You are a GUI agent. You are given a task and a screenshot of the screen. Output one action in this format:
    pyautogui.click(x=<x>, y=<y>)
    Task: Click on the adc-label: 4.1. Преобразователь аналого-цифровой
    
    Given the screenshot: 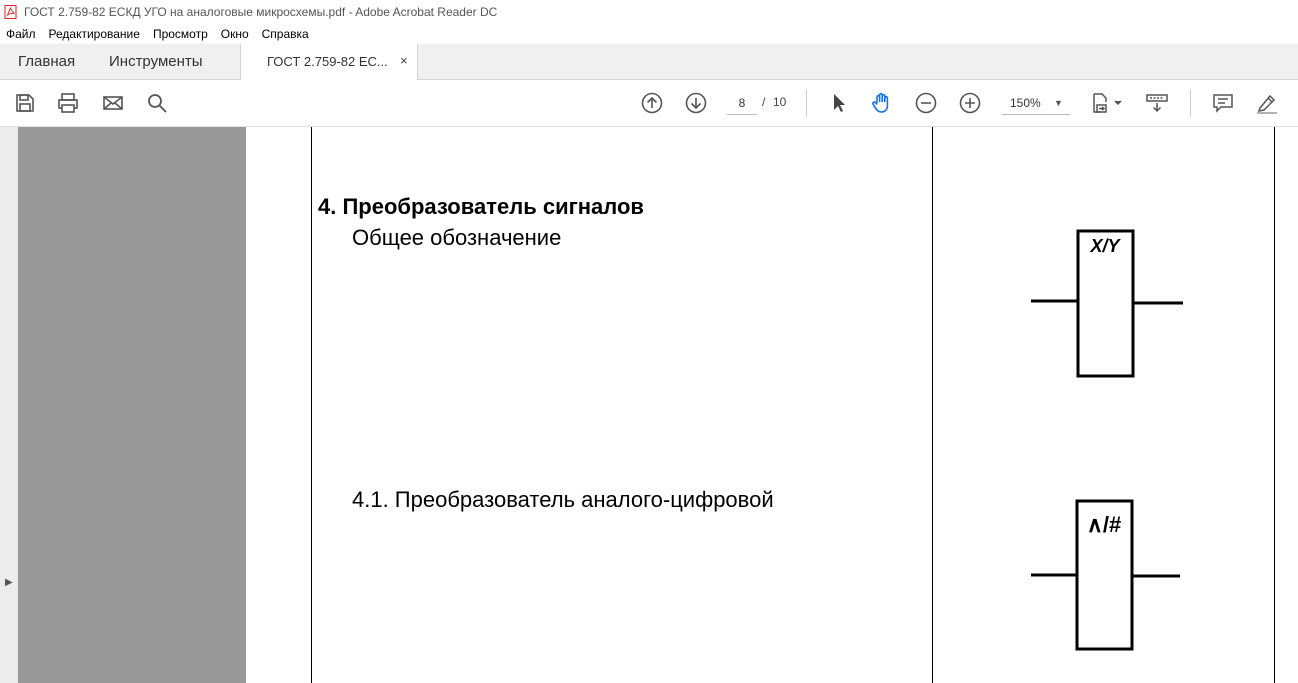 What is the action you would take?
    pyautogui.click(x=563, y=499)
    